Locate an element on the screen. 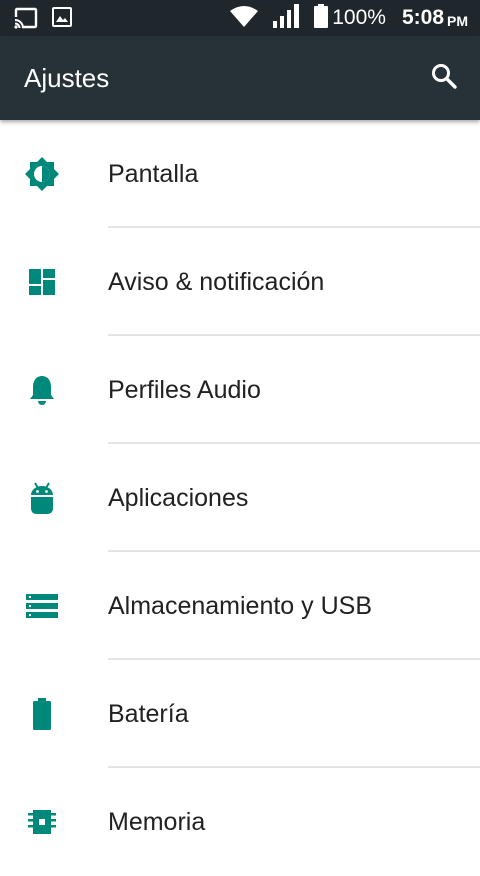  settings-item-memoria: Memoria is located at coordinates (240, 822).